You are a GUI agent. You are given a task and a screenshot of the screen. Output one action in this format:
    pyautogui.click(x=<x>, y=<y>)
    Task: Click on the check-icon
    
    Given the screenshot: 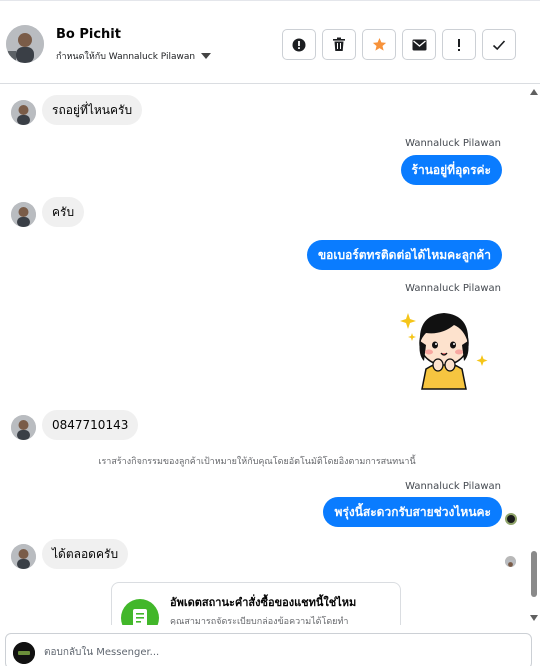 What is the action you would take?
    pyautogui.click(x=499, y=44)
    